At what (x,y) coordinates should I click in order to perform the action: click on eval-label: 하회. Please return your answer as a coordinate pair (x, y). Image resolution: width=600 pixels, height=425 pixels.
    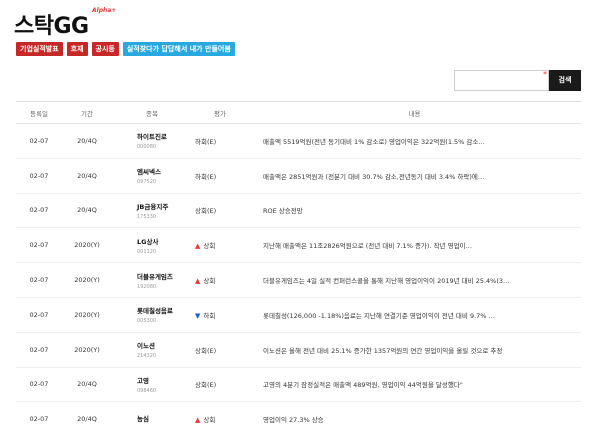
    Looking at the image, I should click on (209, 315).